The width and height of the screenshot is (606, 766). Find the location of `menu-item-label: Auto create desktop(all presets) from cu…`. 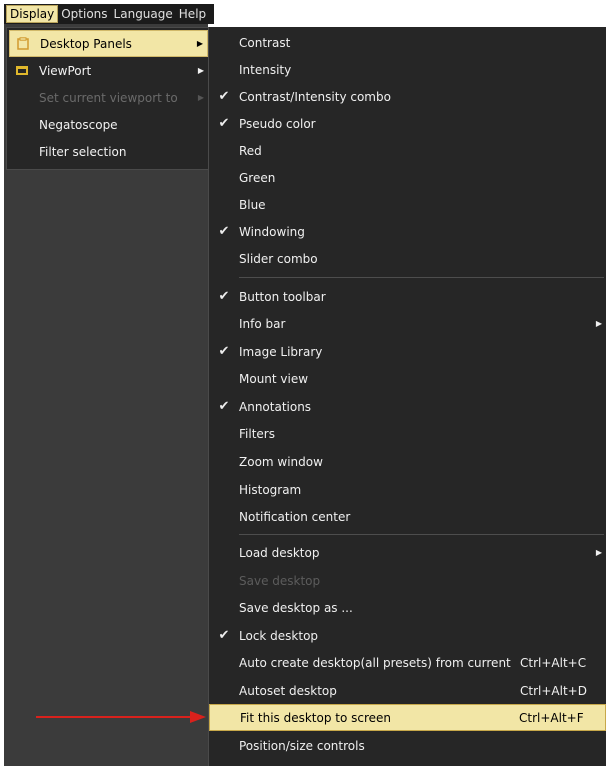

menu-item-label: Auto create desktop(all presets) from cu… is located at coordinates (375, 662).